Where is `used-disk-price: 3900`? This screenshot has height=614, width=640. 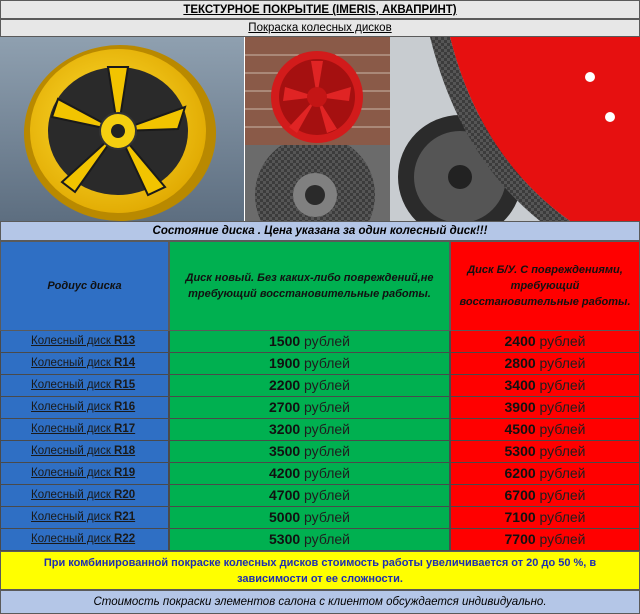 used-disk-price: 3900 is located at coordinates (520, 407).